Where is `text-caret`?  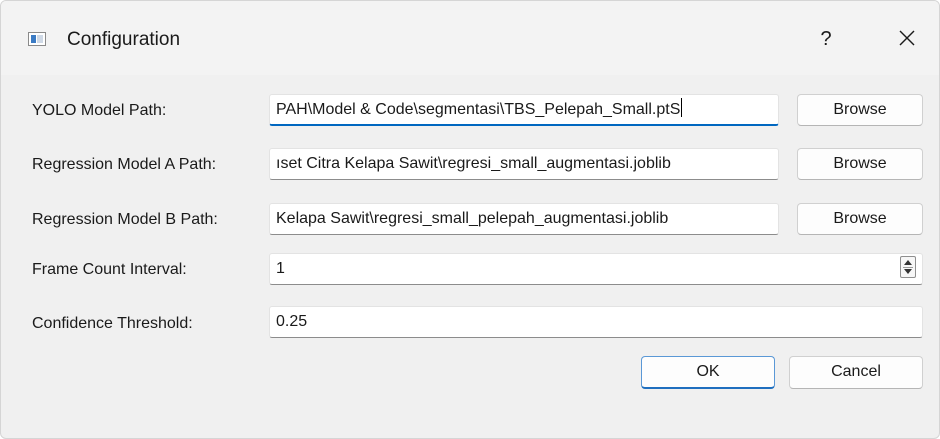
text-caret is located at coordinates (682, 107).